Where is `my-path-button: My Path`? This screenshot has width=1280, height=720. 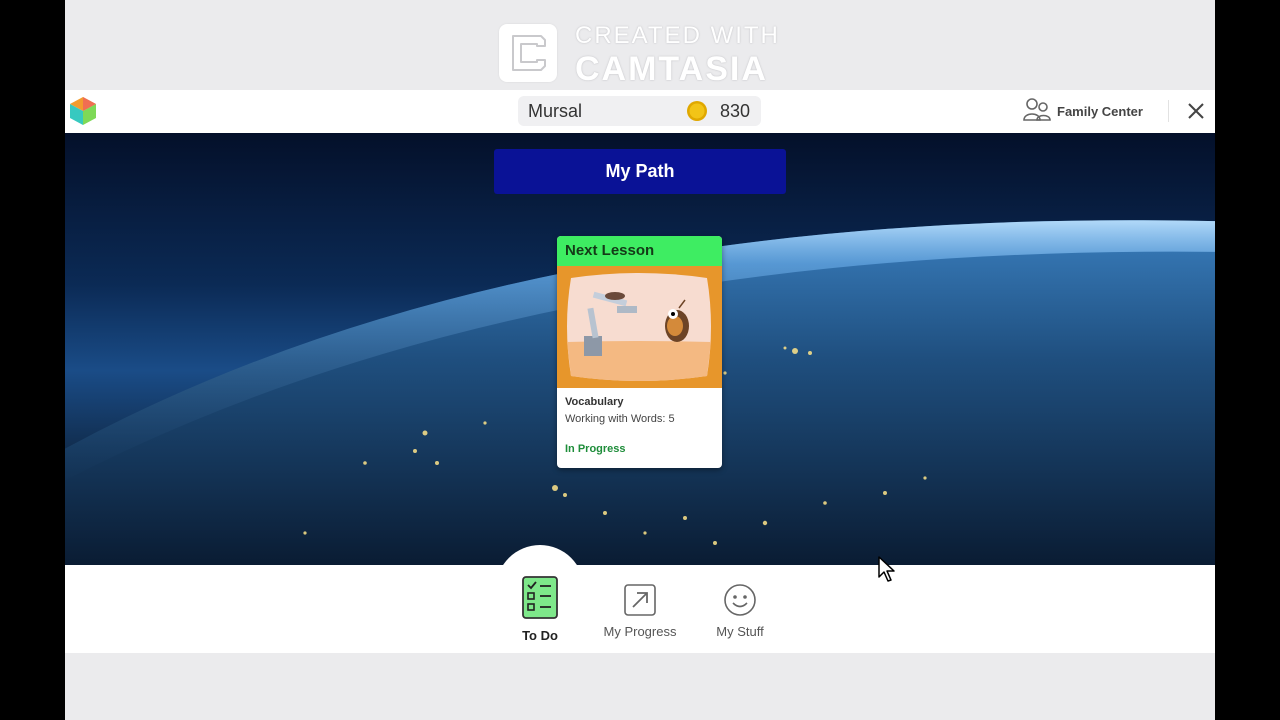
my-path-button: My Path is located at coordinates (640, 171).